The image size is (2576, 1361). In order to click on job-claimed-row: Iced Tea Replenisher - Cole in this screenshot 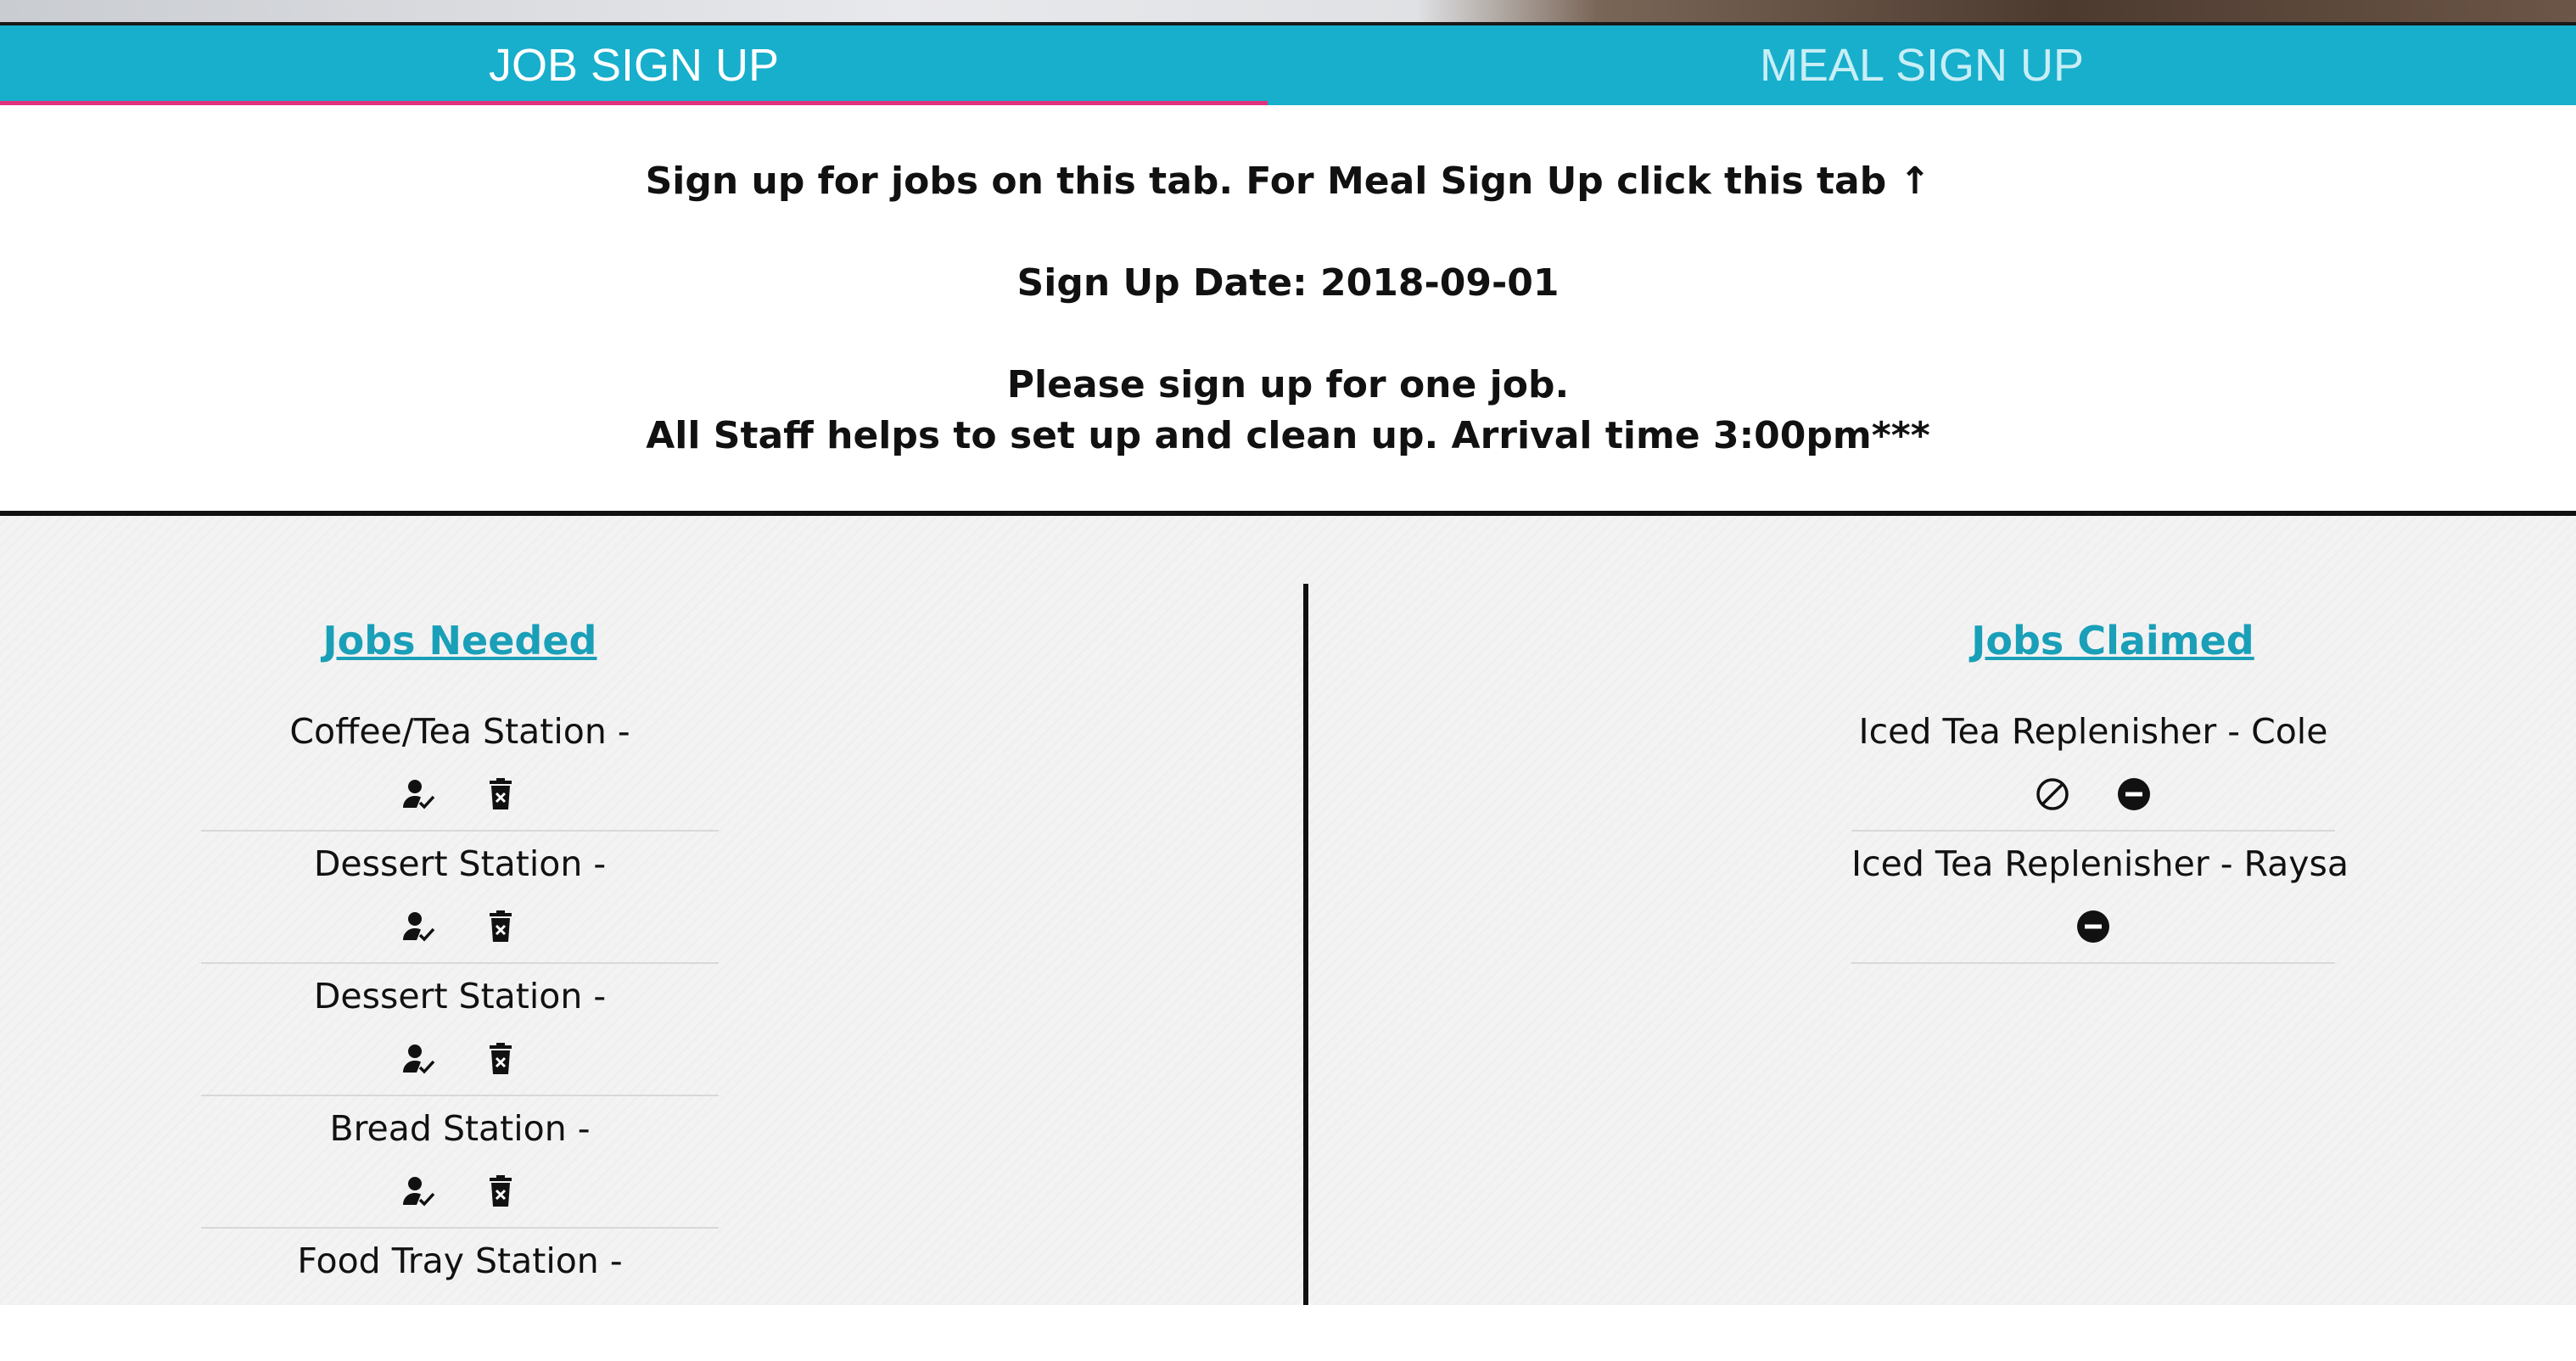, I will do `click(2093, 765)`.